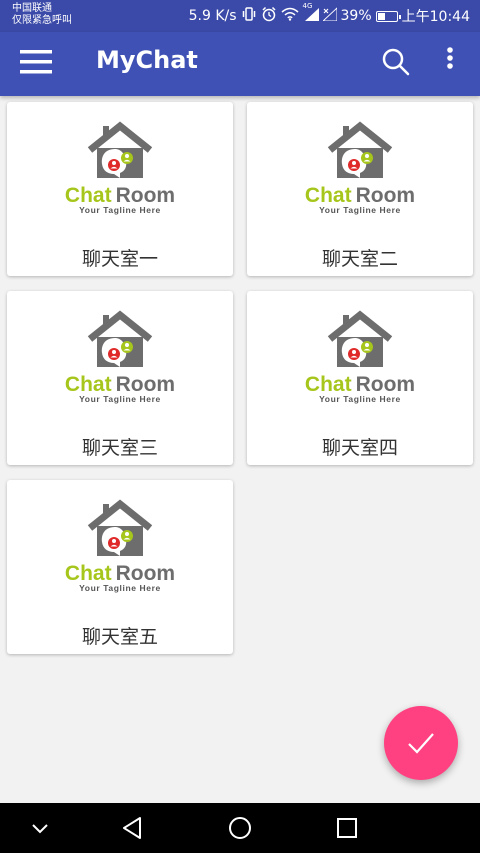 This screenshot has height=853, width=480. I want to click on recents-button, so click(347, 828).